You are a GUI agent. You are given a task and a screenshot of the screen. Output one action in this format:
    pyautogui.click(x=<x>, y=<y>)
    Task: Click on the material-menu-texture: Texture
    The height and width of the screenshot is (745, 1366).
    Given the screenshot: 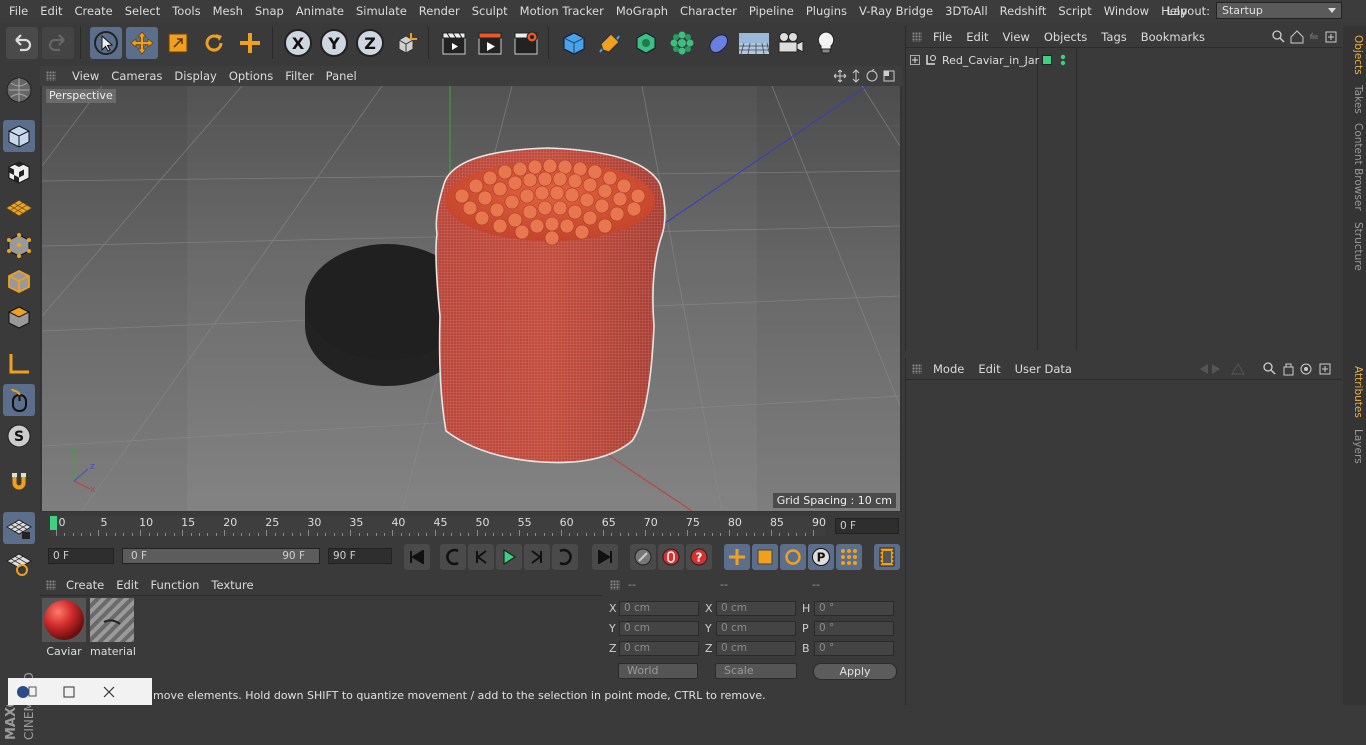 What is the action you would take?
    pyautogui.click(x=232, y=585)
    